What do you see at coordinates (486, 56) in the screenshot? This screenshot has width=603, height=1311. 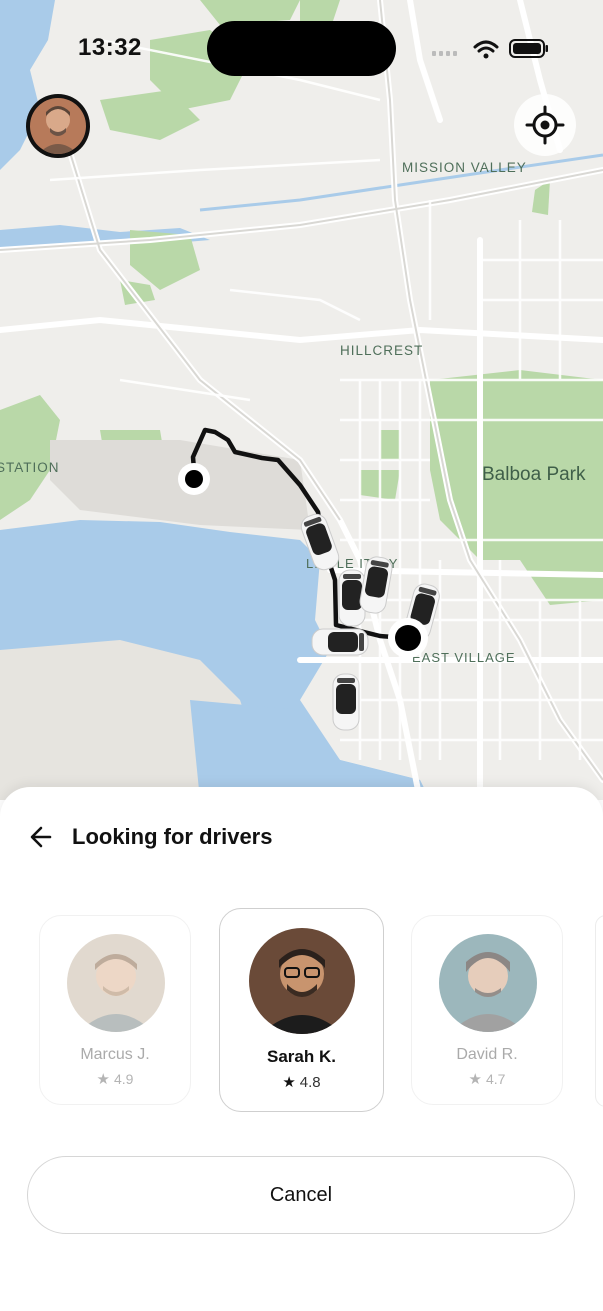 I see `wifi-dot` at bounding box center [486, 56].